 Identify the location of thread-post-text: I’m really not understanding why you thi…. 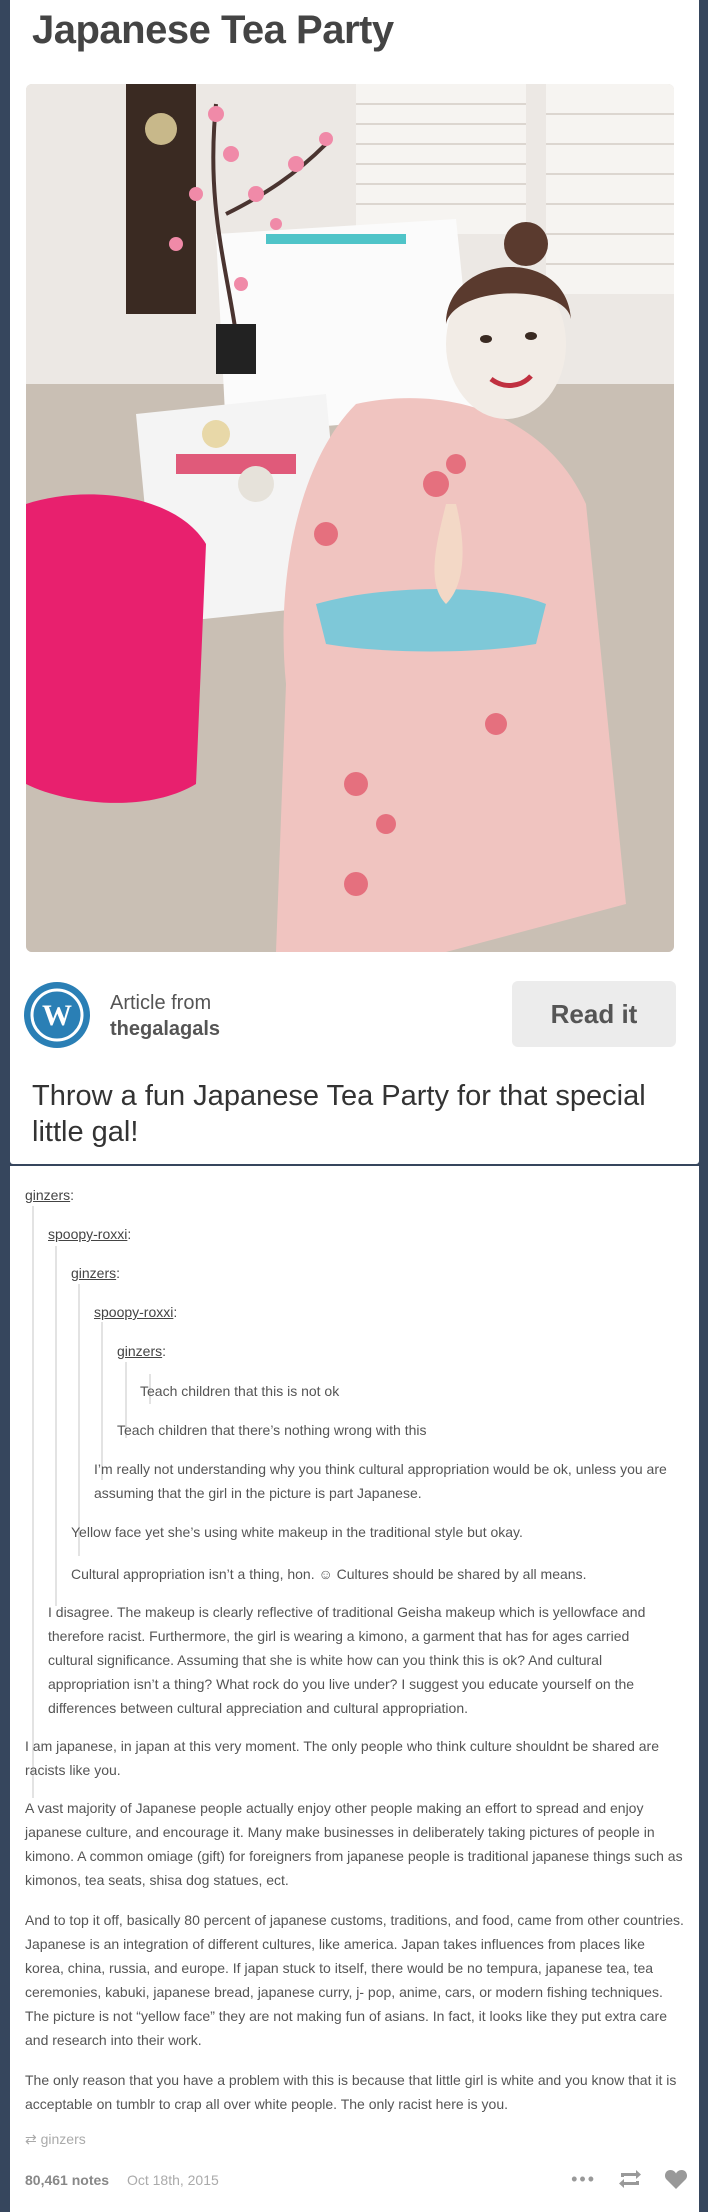
(380, 1481).